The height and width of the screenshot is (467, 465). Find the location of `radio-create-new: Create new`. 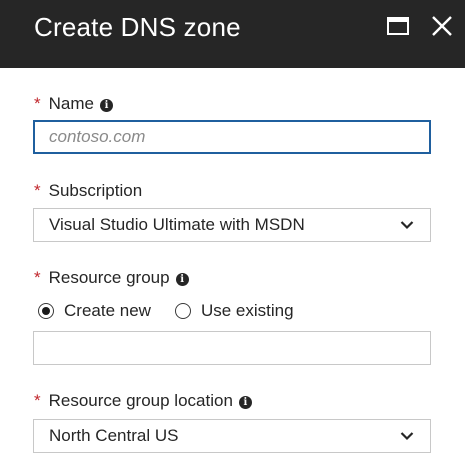

radio-create-new: Create new is located at coordinates (94, 311).